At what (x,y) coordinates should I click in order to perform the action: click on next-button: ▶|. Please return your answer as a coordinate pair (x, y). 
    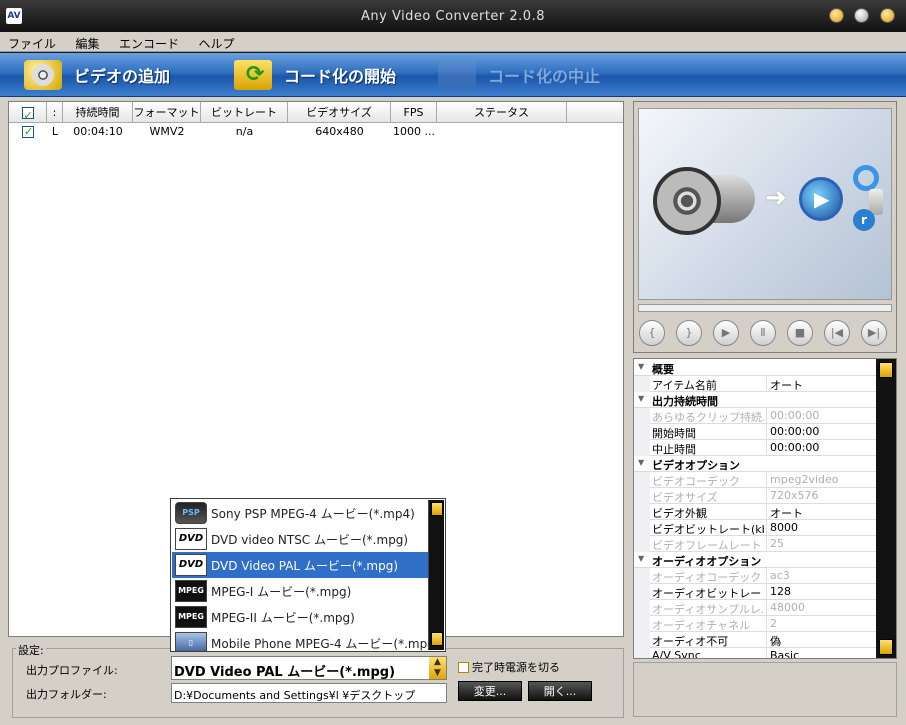
    Looking at the image, I should click on (874, 333).